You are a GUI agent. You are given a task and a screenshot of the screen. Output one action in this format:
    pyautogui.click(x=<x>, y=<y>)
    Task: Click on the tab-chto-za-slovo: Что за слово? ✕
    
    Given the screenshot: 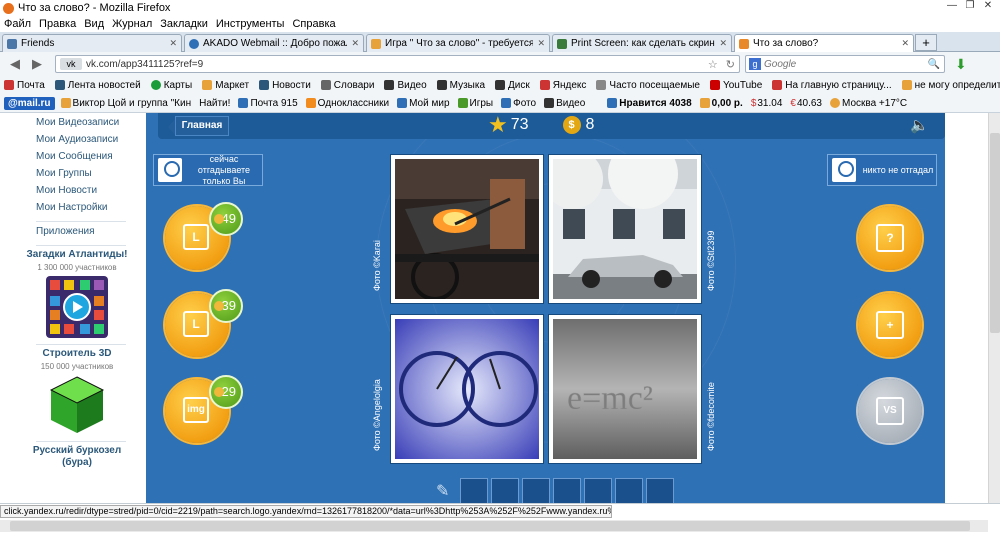 What is the action you would take?
    pyautogui.click(x=824, y=43)
    